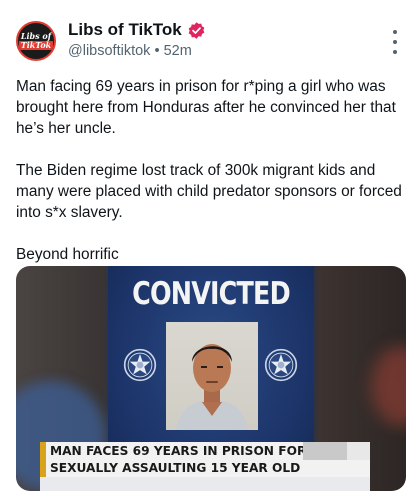 The image size is (420, 500). What do you see at coordinates (212, 387) in the screenshot?
I see `mugshot-illustration` at bounding box center [212, 387].